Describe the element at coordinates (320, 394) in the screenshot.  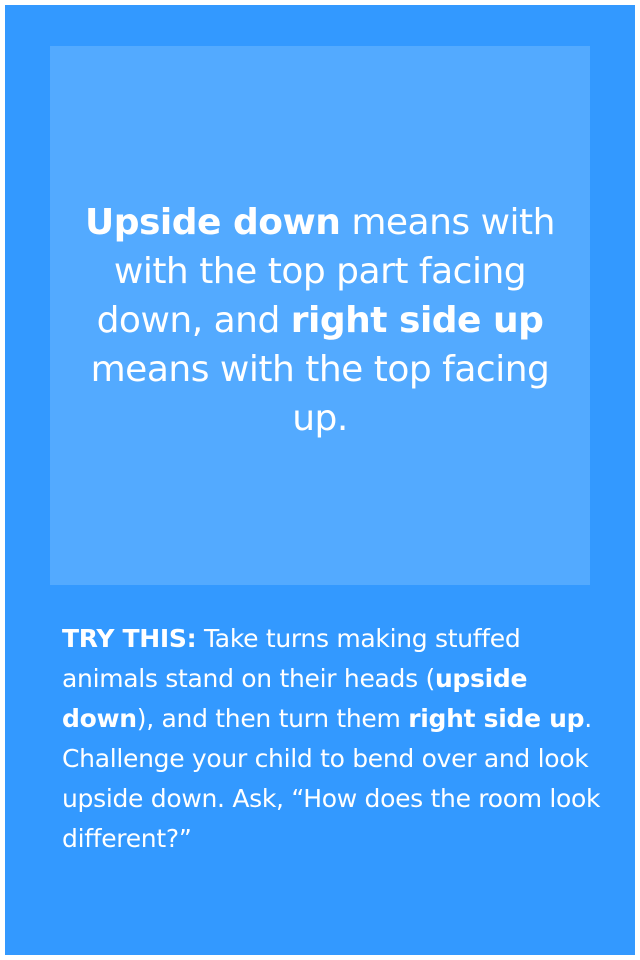
I see `definition-text-part-2: means with the top facing up.` at that location.